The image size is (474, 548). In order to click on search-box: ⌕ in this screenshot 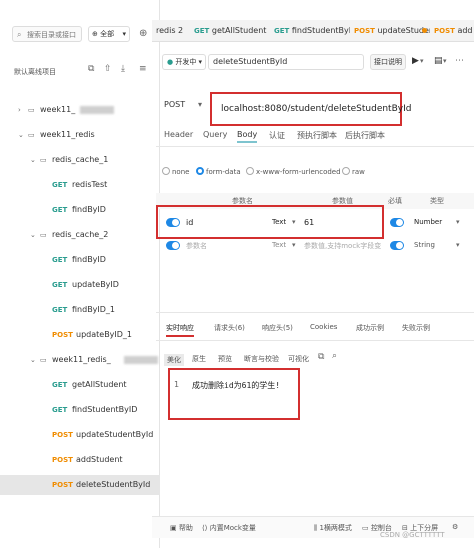, I will do `click(47, 34)`.